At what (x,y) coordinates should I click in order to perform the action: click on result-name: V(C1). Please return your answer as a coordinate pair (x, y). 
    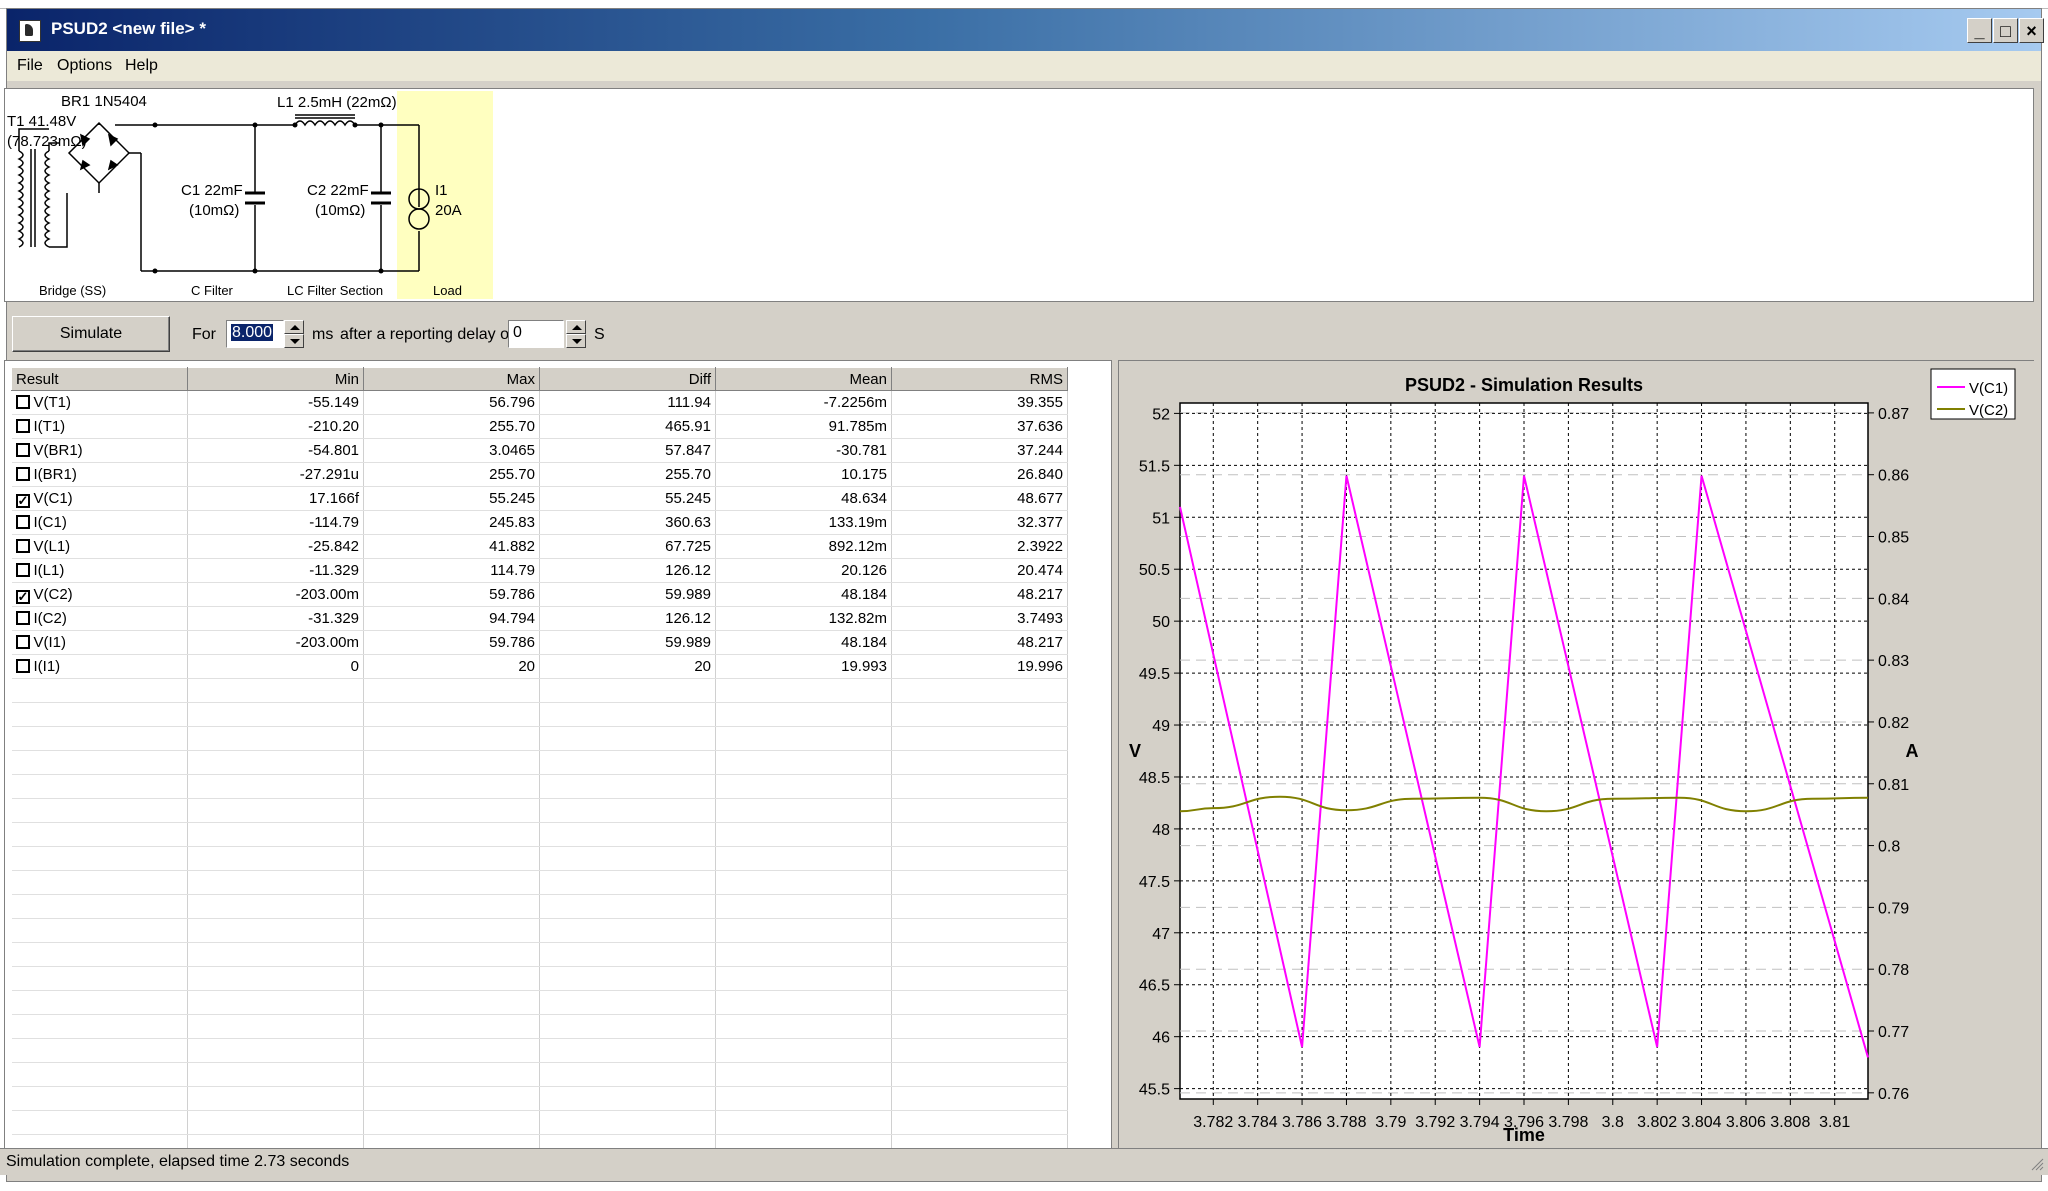
    Looking at the image, I should click on (53, 498).